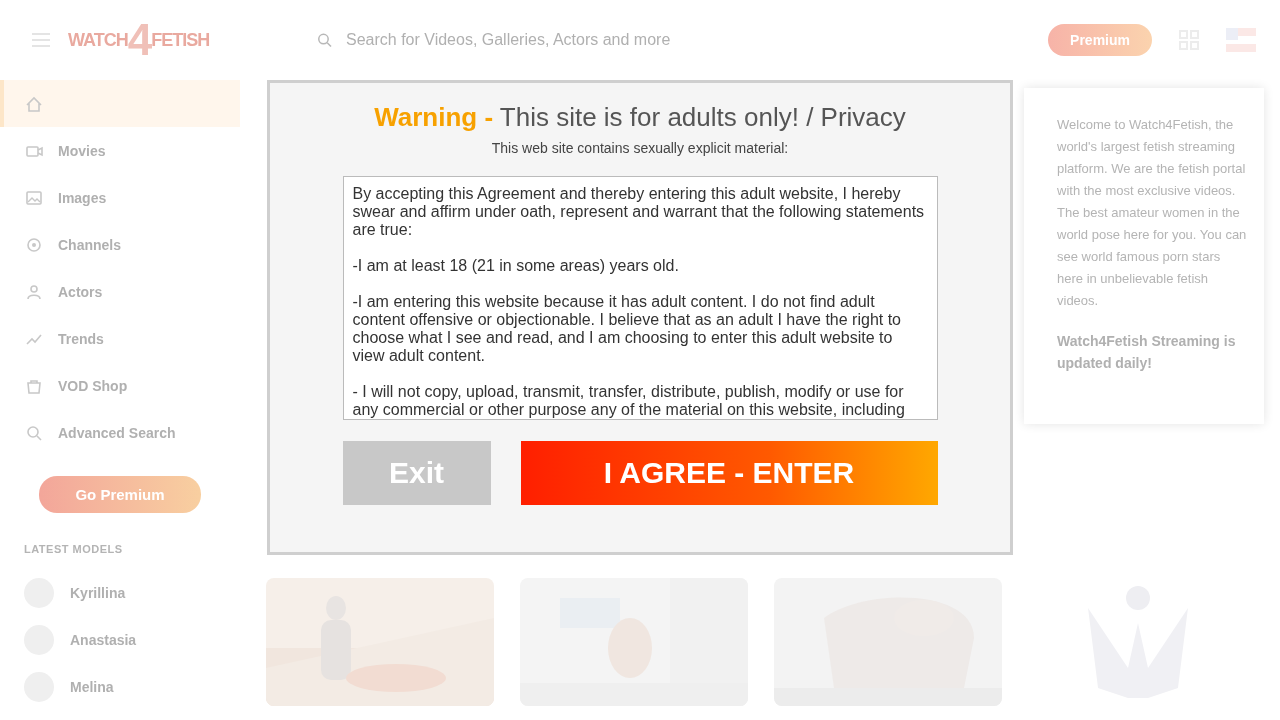  Describe the element at coordinates (120, 291) in the screenshot. I see `sidebar-item: Actors` at that location.